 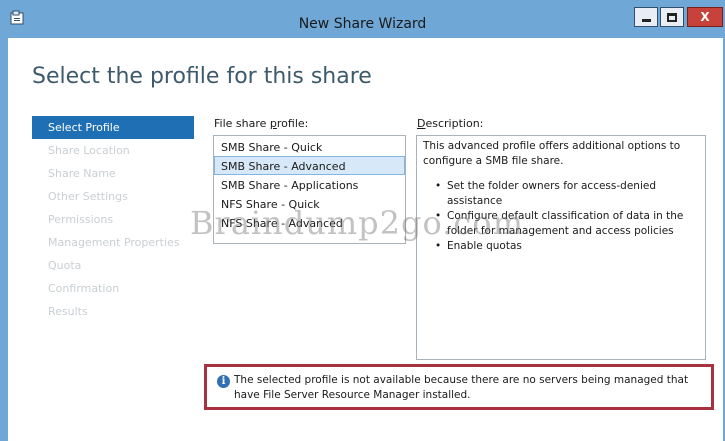 I want to click on window-title: New Share Wizard, so click(x=362, y=24).